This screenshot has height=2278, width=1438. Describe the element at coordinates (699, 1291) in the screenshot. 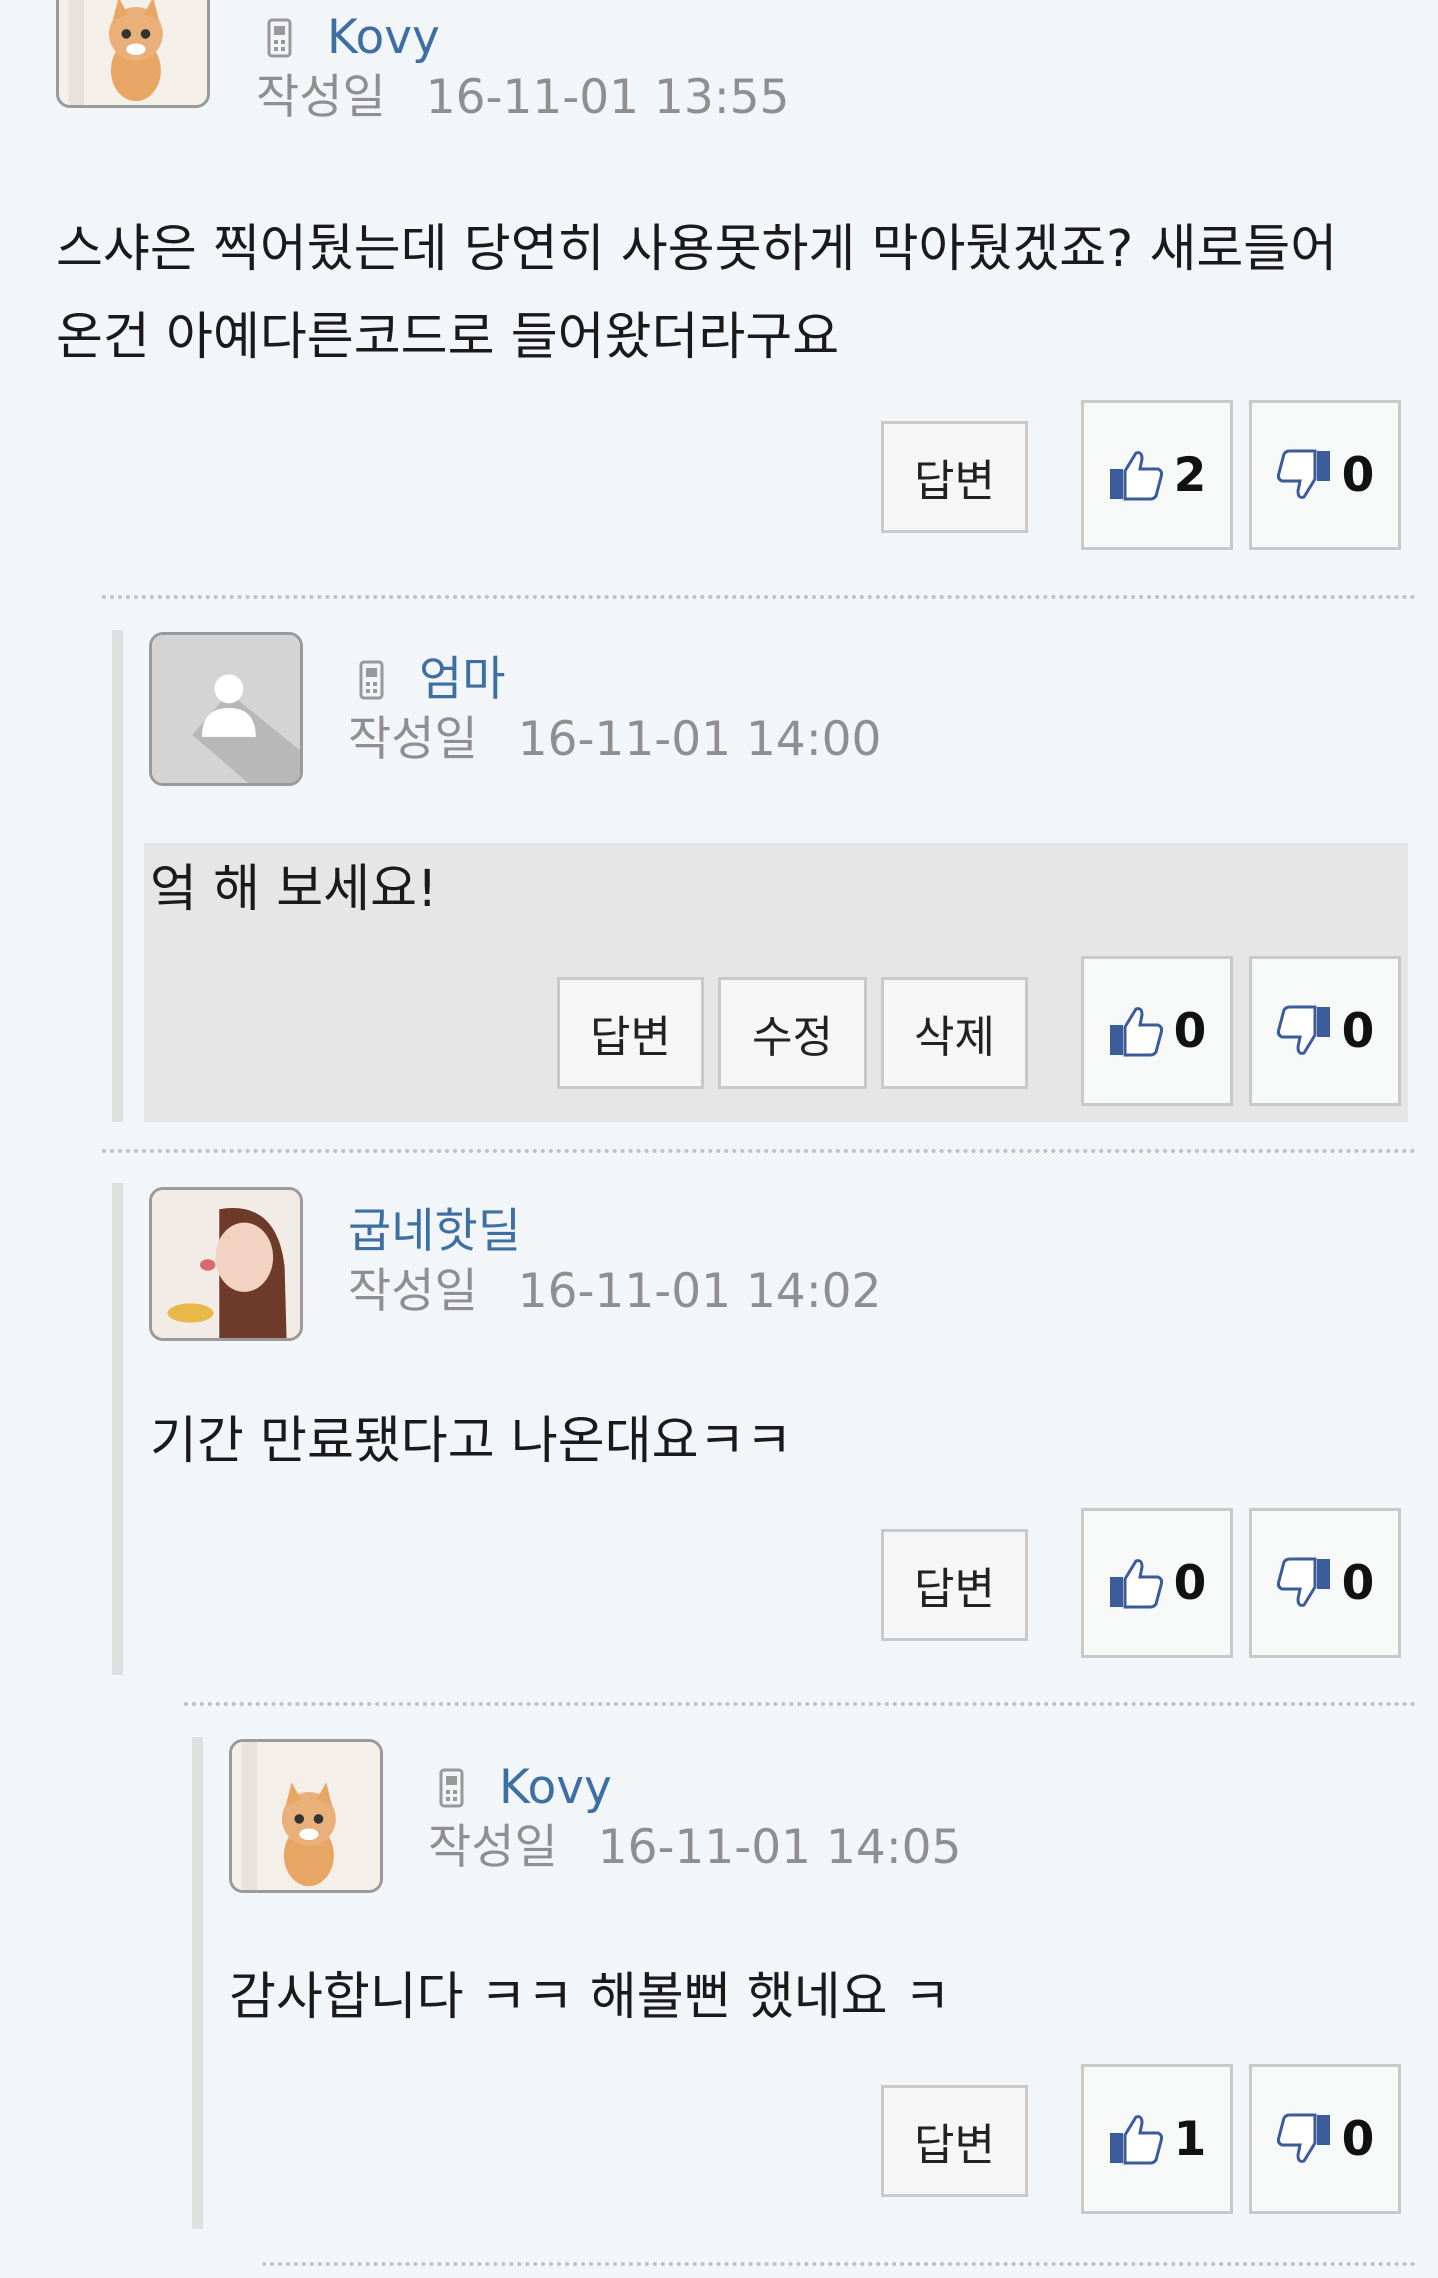

I see `timestamp: 16-11-01 14:02` at that location.